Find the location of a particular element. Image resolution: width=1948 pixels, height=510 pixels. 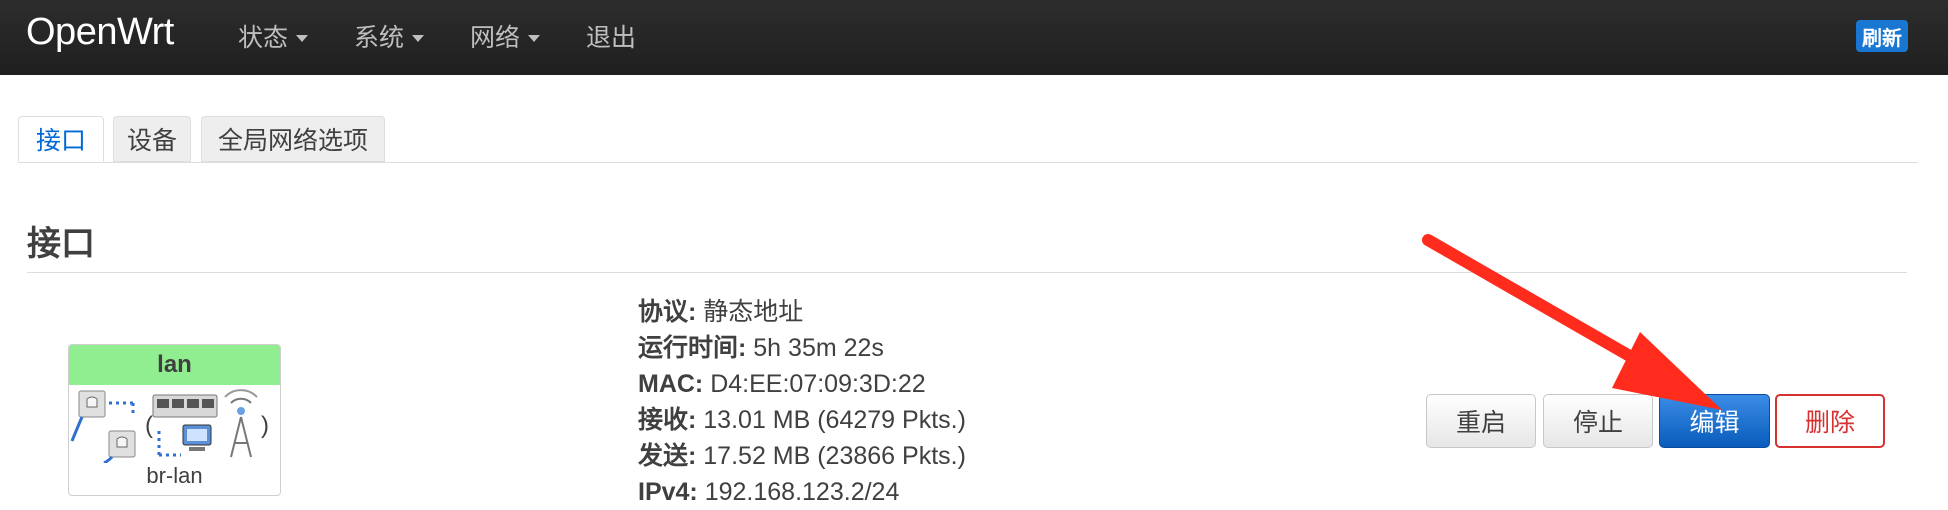

annotation-arrow-icon is located at coordinates (1572, 322).